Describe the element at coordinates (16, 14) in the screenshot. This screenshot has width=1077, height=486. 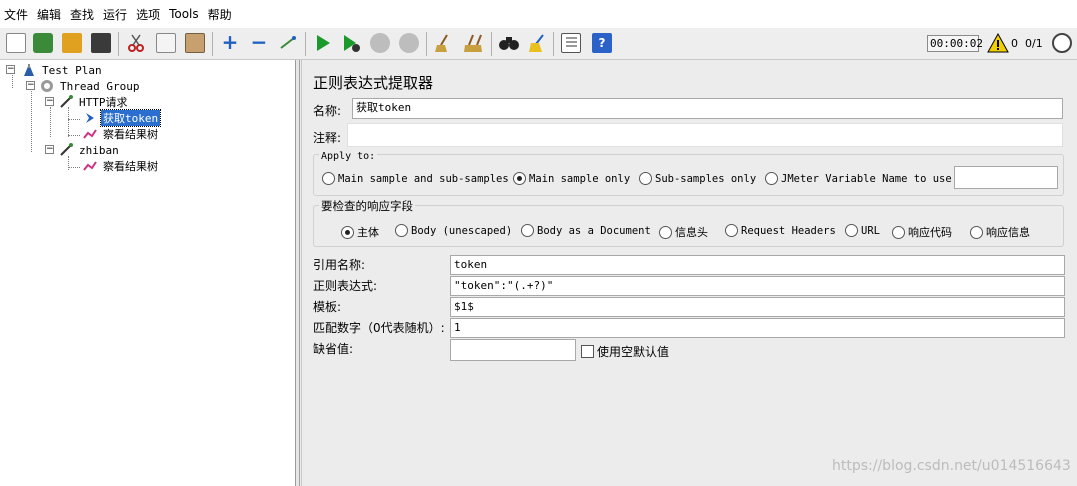
I see `menu-file: 文件` at that location.